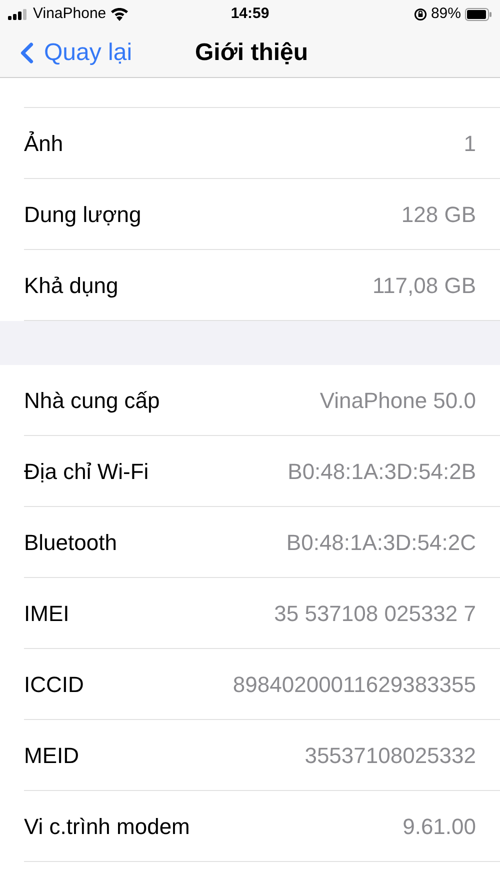 The height and width of the screenshot is (888, 500). What do you see at coordinates (398, 400) in the screenshot?
I see `row-value: VinaPhone 50.0` at bounding box center [398, 400].